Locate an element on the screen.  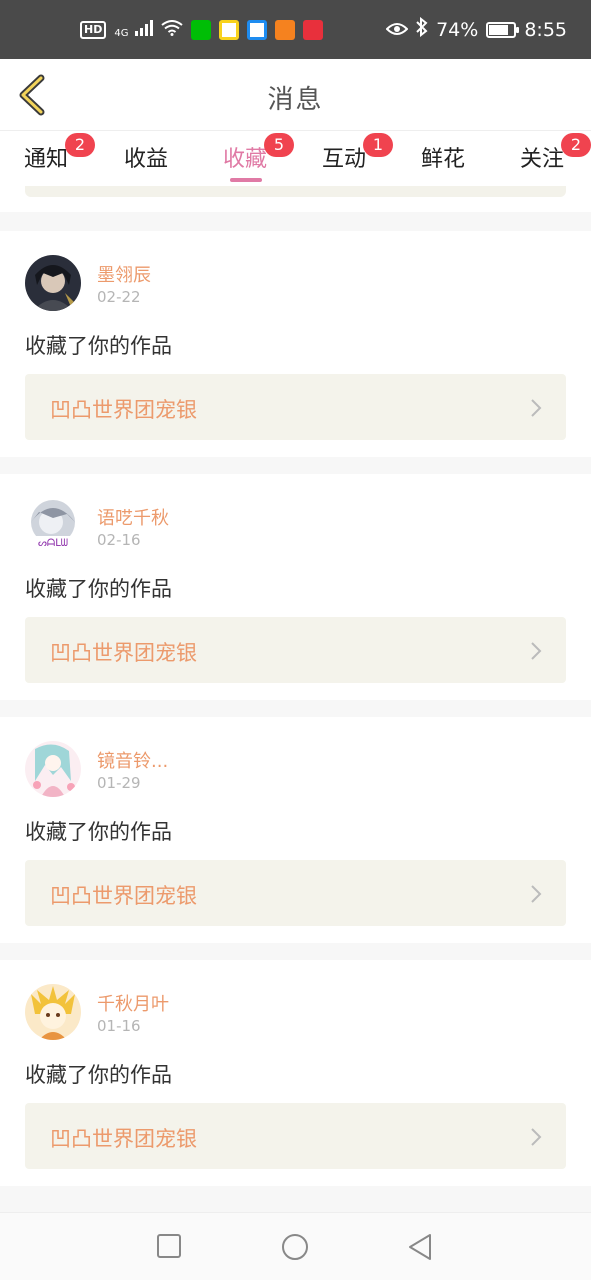
notification-date: 02-22 is located at coordinates (119, 297).